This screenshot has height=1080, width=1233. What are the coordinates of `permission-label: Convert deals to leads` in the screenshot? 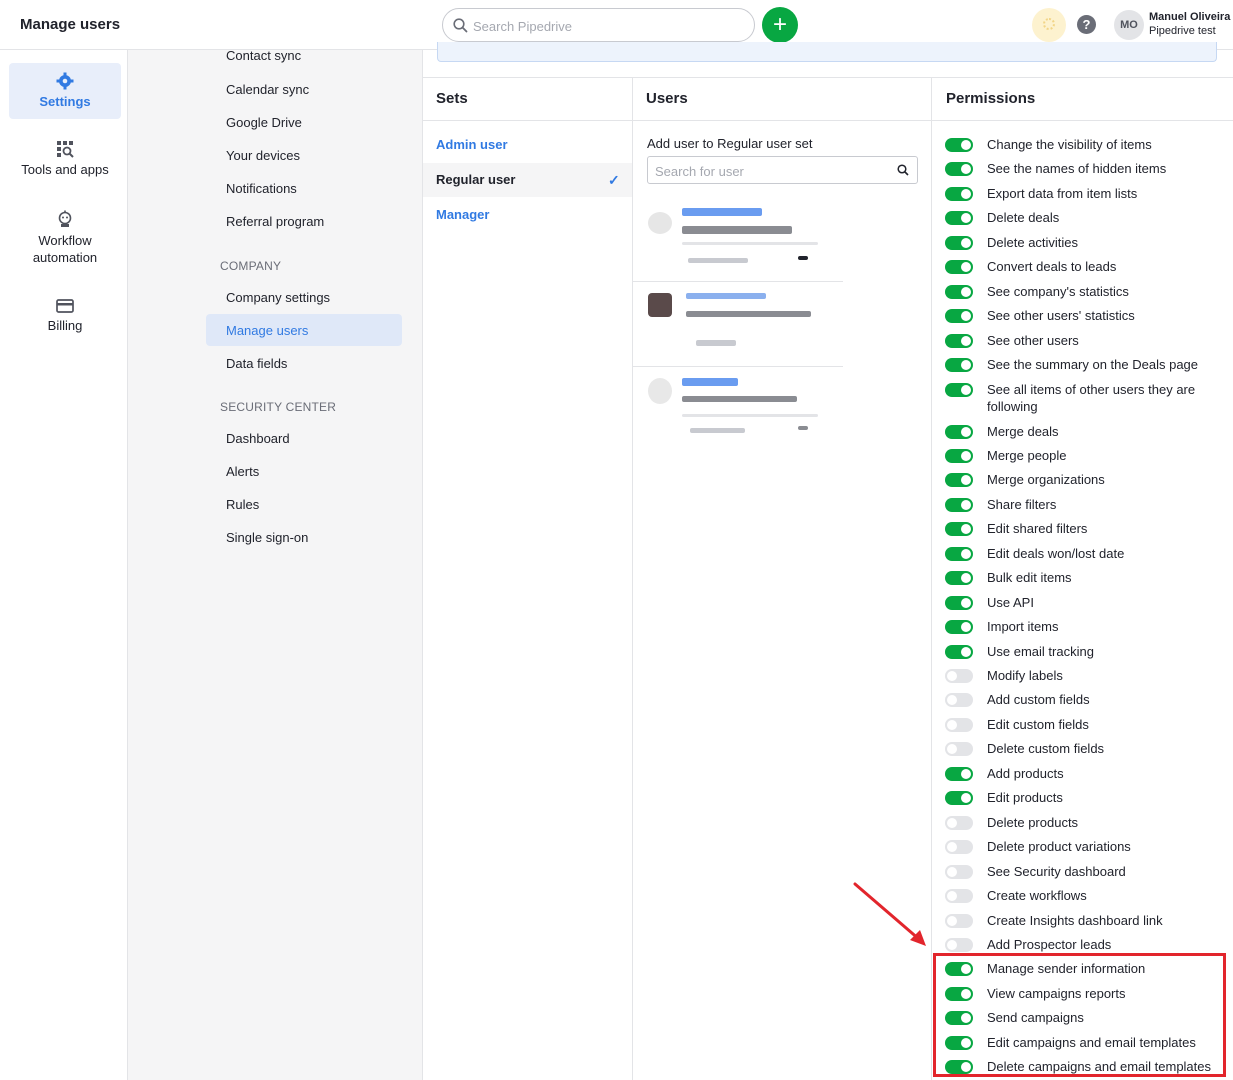 It's located at (1052, 267).